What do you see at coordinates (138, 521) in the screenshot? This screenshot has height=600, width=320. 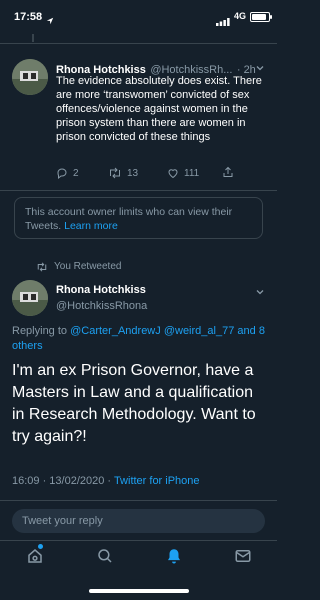 I see `reply-input: Tweet your reply` at bounding box center [138, 521].